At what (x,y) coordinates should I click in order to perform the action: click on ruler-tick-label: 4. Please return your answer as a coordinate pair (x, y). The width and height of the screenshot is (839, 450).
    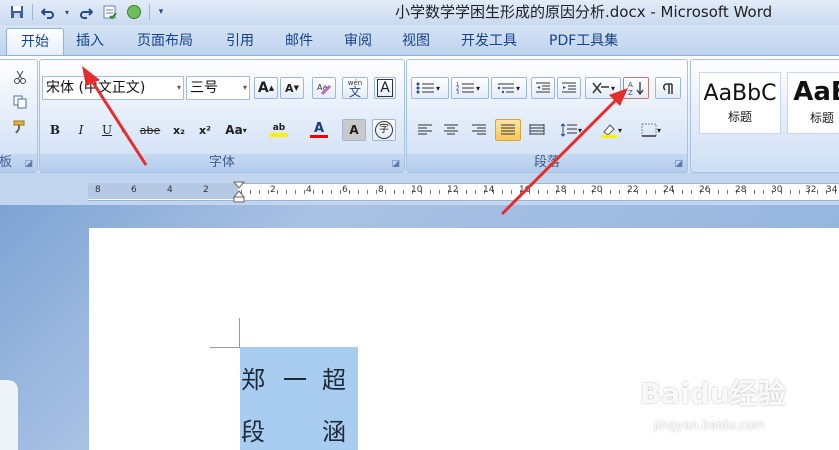
    Looking at the image, I should click on (309, 190).